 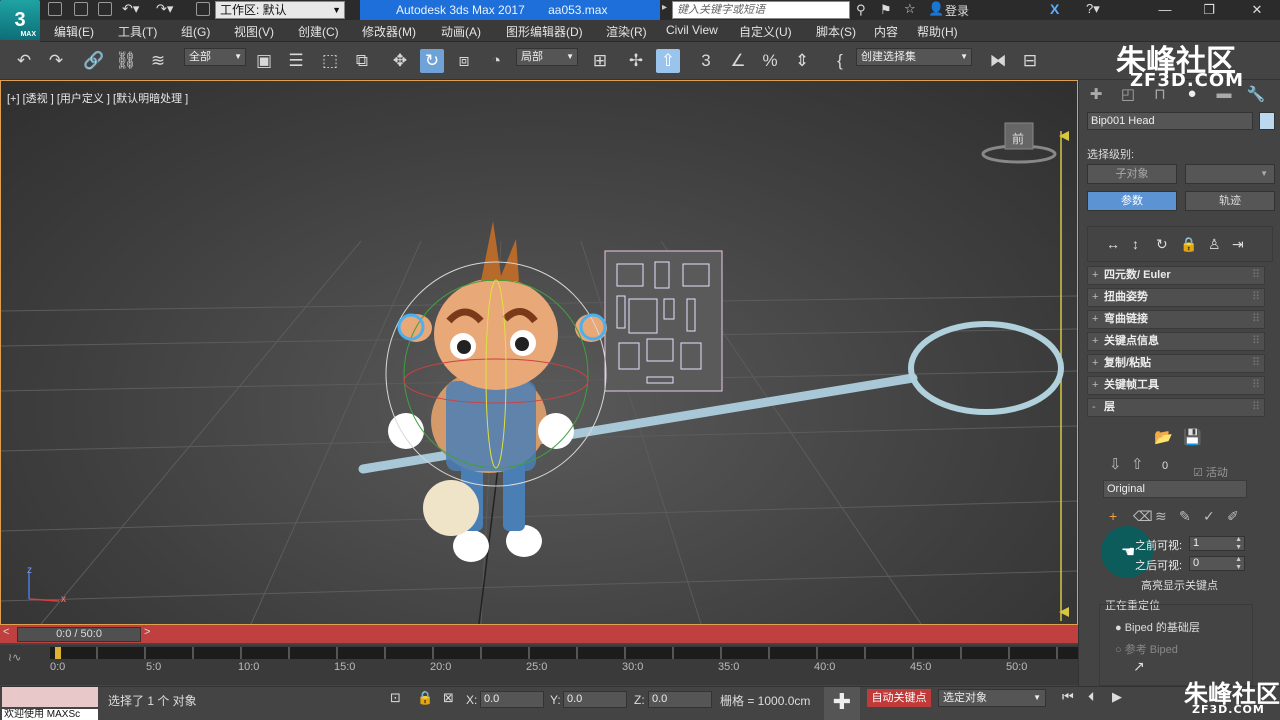 I want to click on create-tab-icon: ✚, so click(x=1096, y=94).